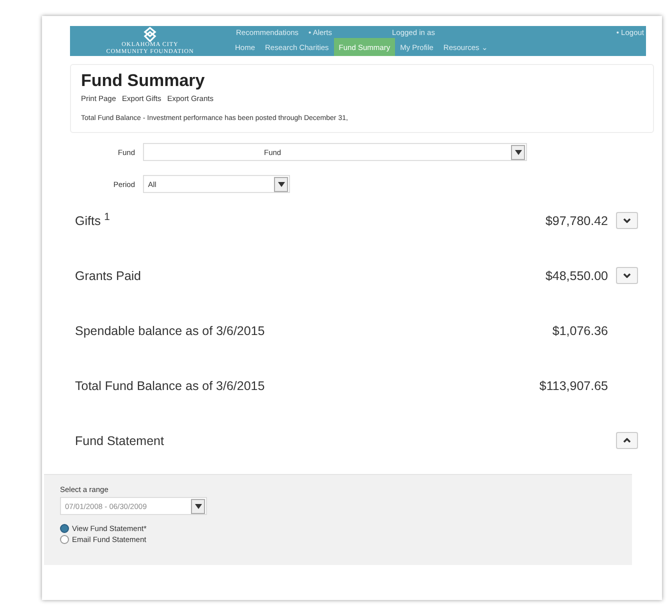 The width and height of the screenshot is (670, 607). What do you see at coordinates (108, 275) in the screenshot?
I see `summary-label: Grants Paid` at bounding box center [108, 275].